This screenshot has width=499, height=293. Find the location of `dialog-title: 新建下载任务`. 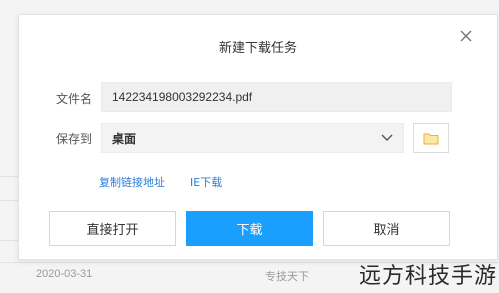

dialog-title: 新建下载任务 is located at coordinates (257, 48).